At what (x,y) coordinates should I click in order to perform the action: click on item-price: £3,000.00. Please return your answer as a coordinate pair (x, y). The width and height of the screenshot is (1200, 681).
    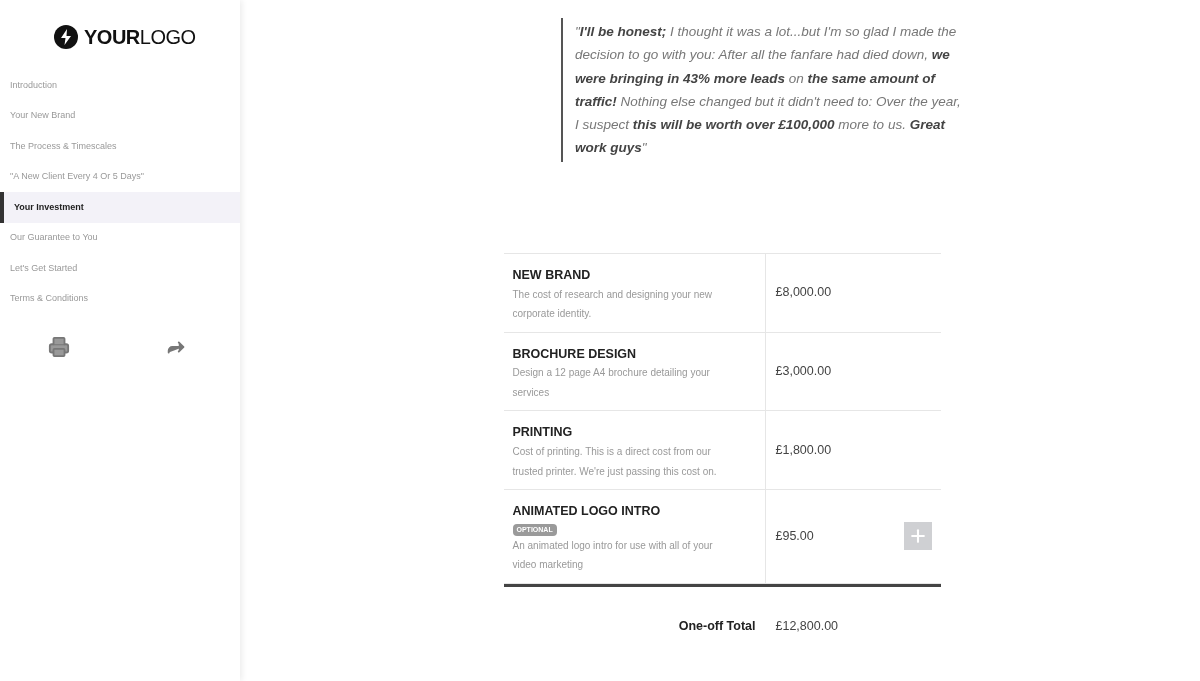
    Looking at the image, I should click on (803, 372).